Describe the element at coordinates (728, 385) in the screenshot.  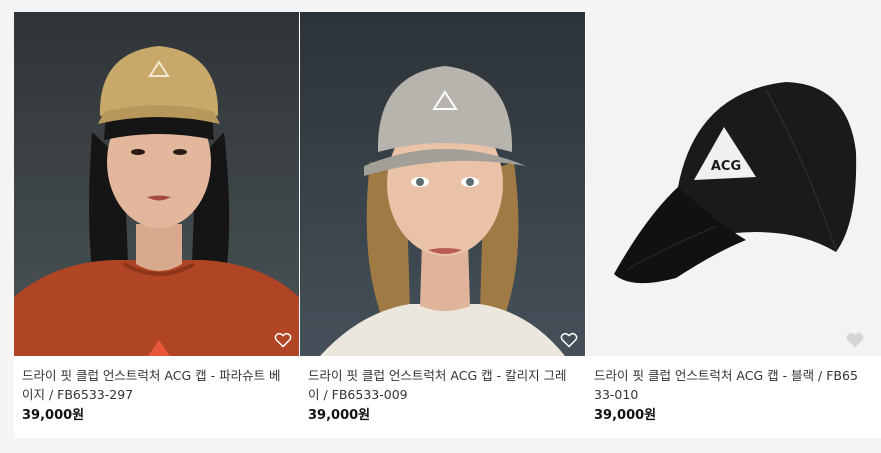
I see `product-name: 드라이 핏 클럽 언스트럭처 ACG 캡 - 블랙 / FB6533-010` at that location.